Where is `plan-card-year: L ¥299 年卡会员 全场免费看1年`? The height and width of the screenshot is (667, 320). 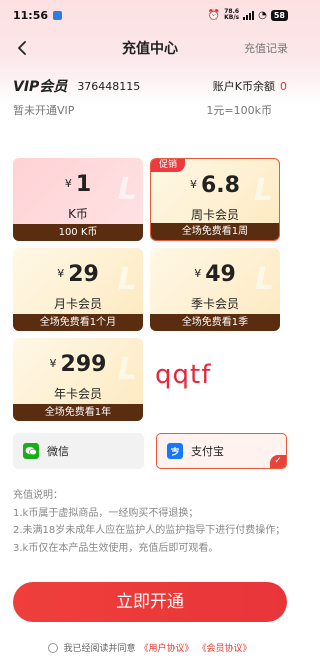 plan-card-year: L ¥299 年卡会员 全场免费看1年 is located at coordinates (78, 379).